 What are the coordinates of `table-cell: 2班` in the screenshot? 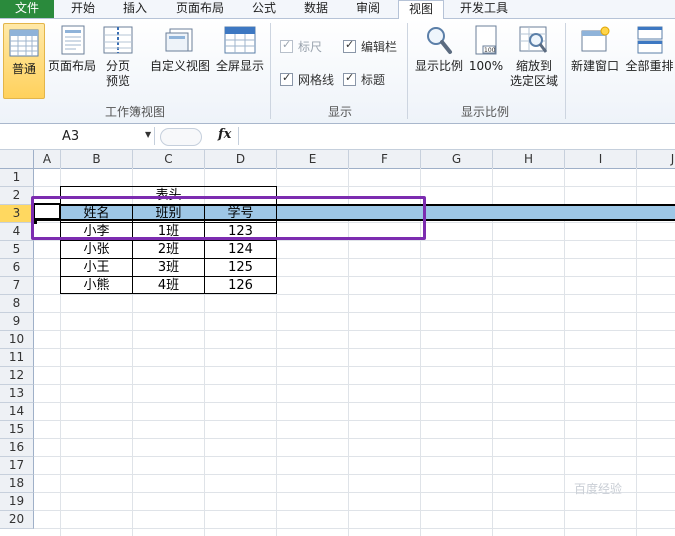 It's located at (168, 249).